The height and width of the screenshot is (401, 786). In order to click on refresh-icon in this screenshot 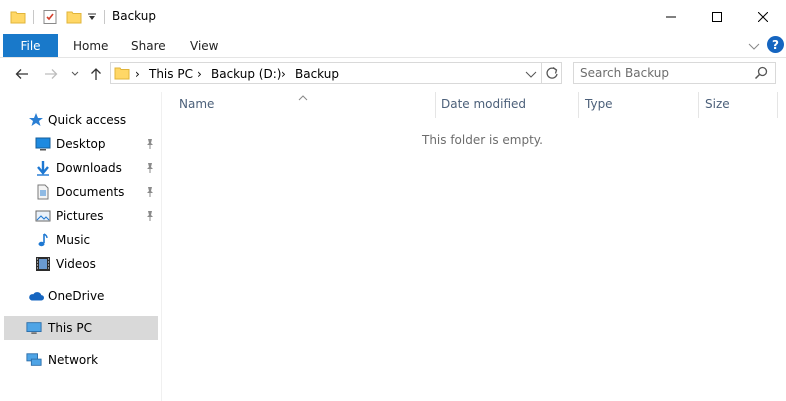, I will do `click(552, 74)`.